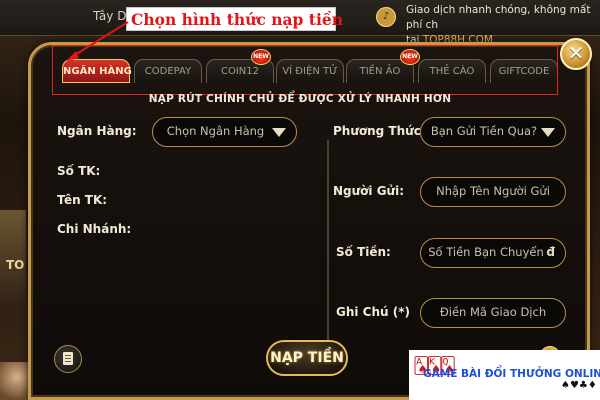 The image size is (600, 400). Describe the element at coordinates (484, 131) in the screenshot. I see `method-select-value: Bạn Gửi Tiền Qua?` at that location.